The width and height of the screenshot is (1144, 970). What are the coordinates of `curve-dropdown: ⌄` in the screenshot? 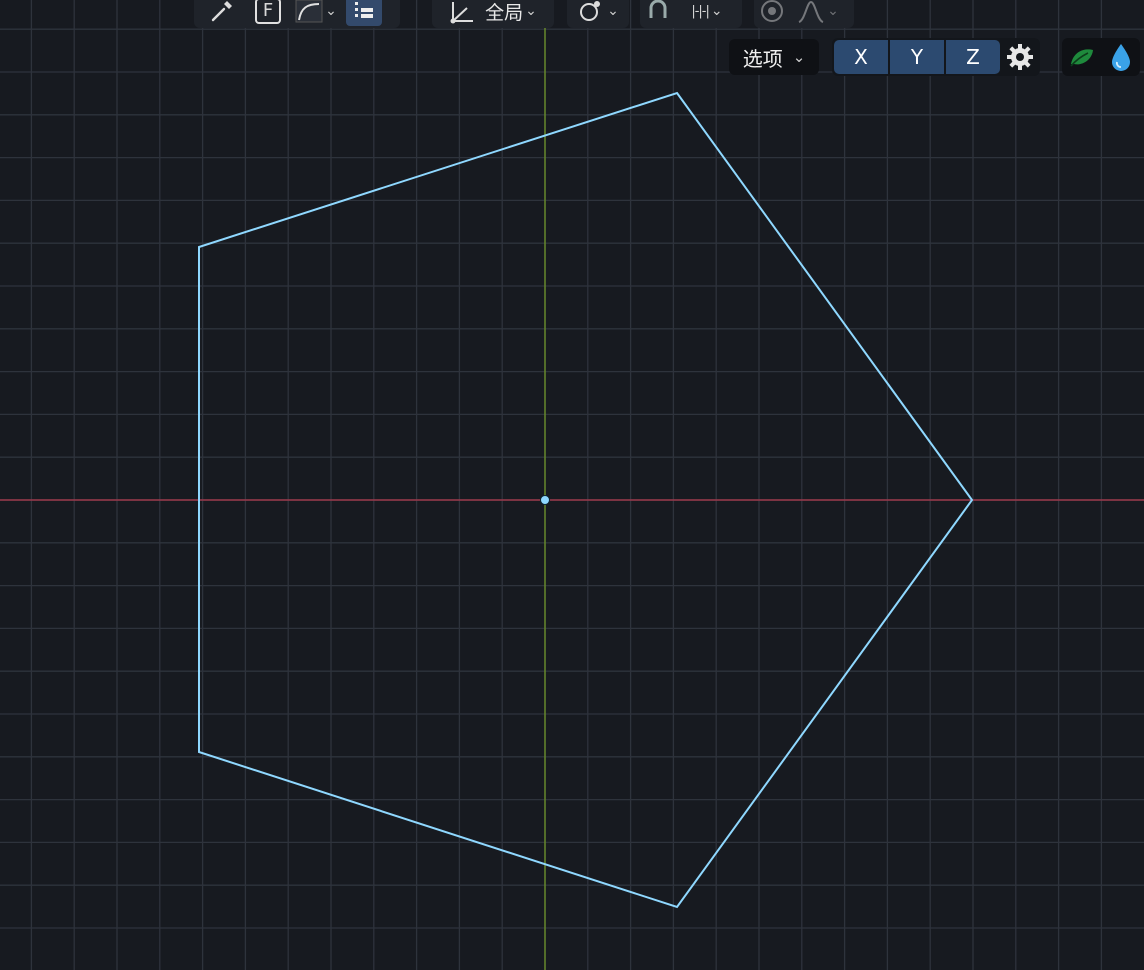 It's located at (316, 13).